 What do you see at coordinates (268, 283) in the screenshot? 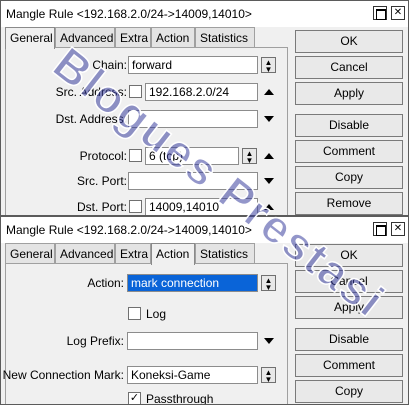
I see `action-dropdown-icon: ▲ ▼` at bounding box center [268, 283].